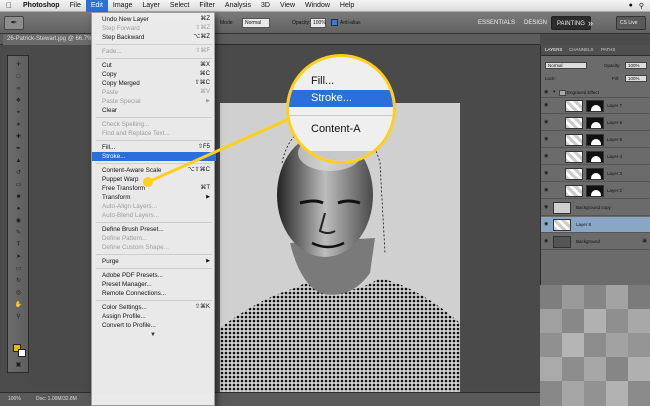  Describe the element at coordinates (18, 257) in the screenshot. I see `path-select-tool-icon: ➤` at that location.